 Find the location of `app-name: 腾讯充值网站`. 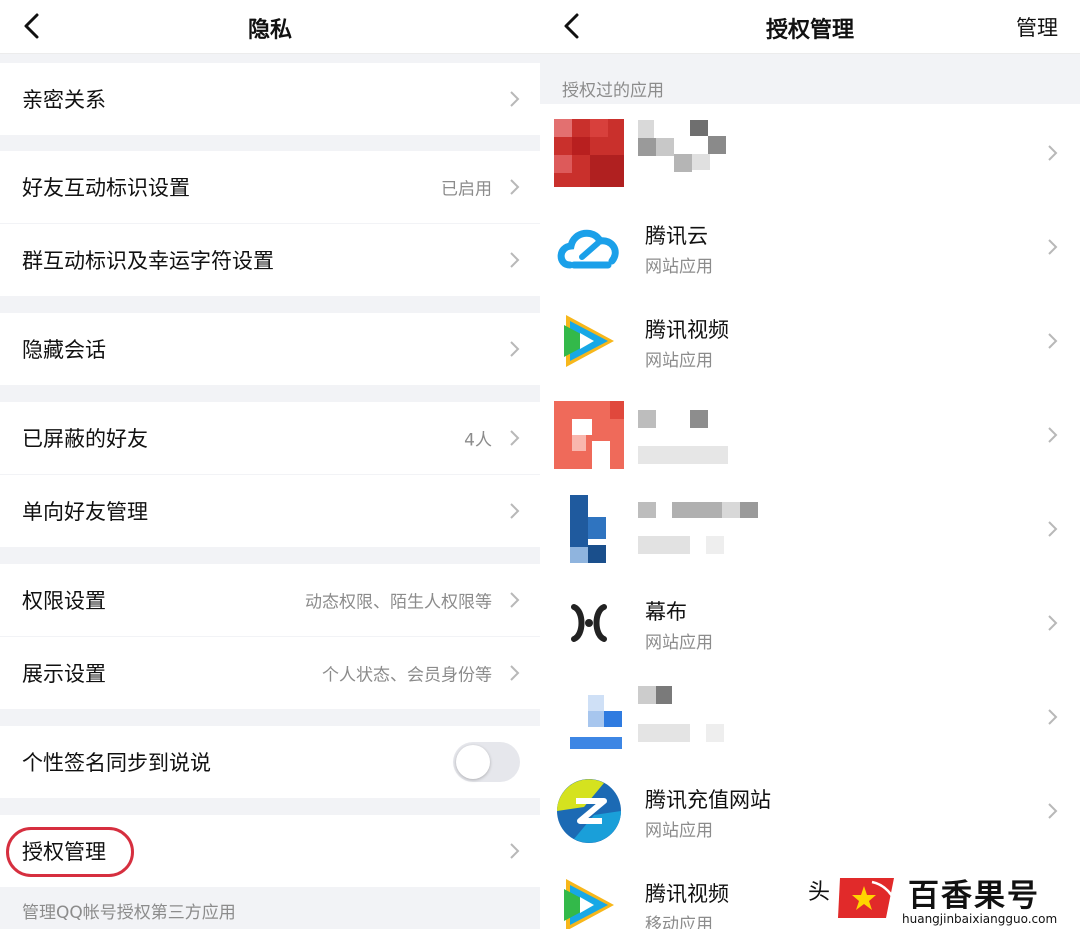

app-name: 腾讯充值网站 is located at coordinates (708, 800).